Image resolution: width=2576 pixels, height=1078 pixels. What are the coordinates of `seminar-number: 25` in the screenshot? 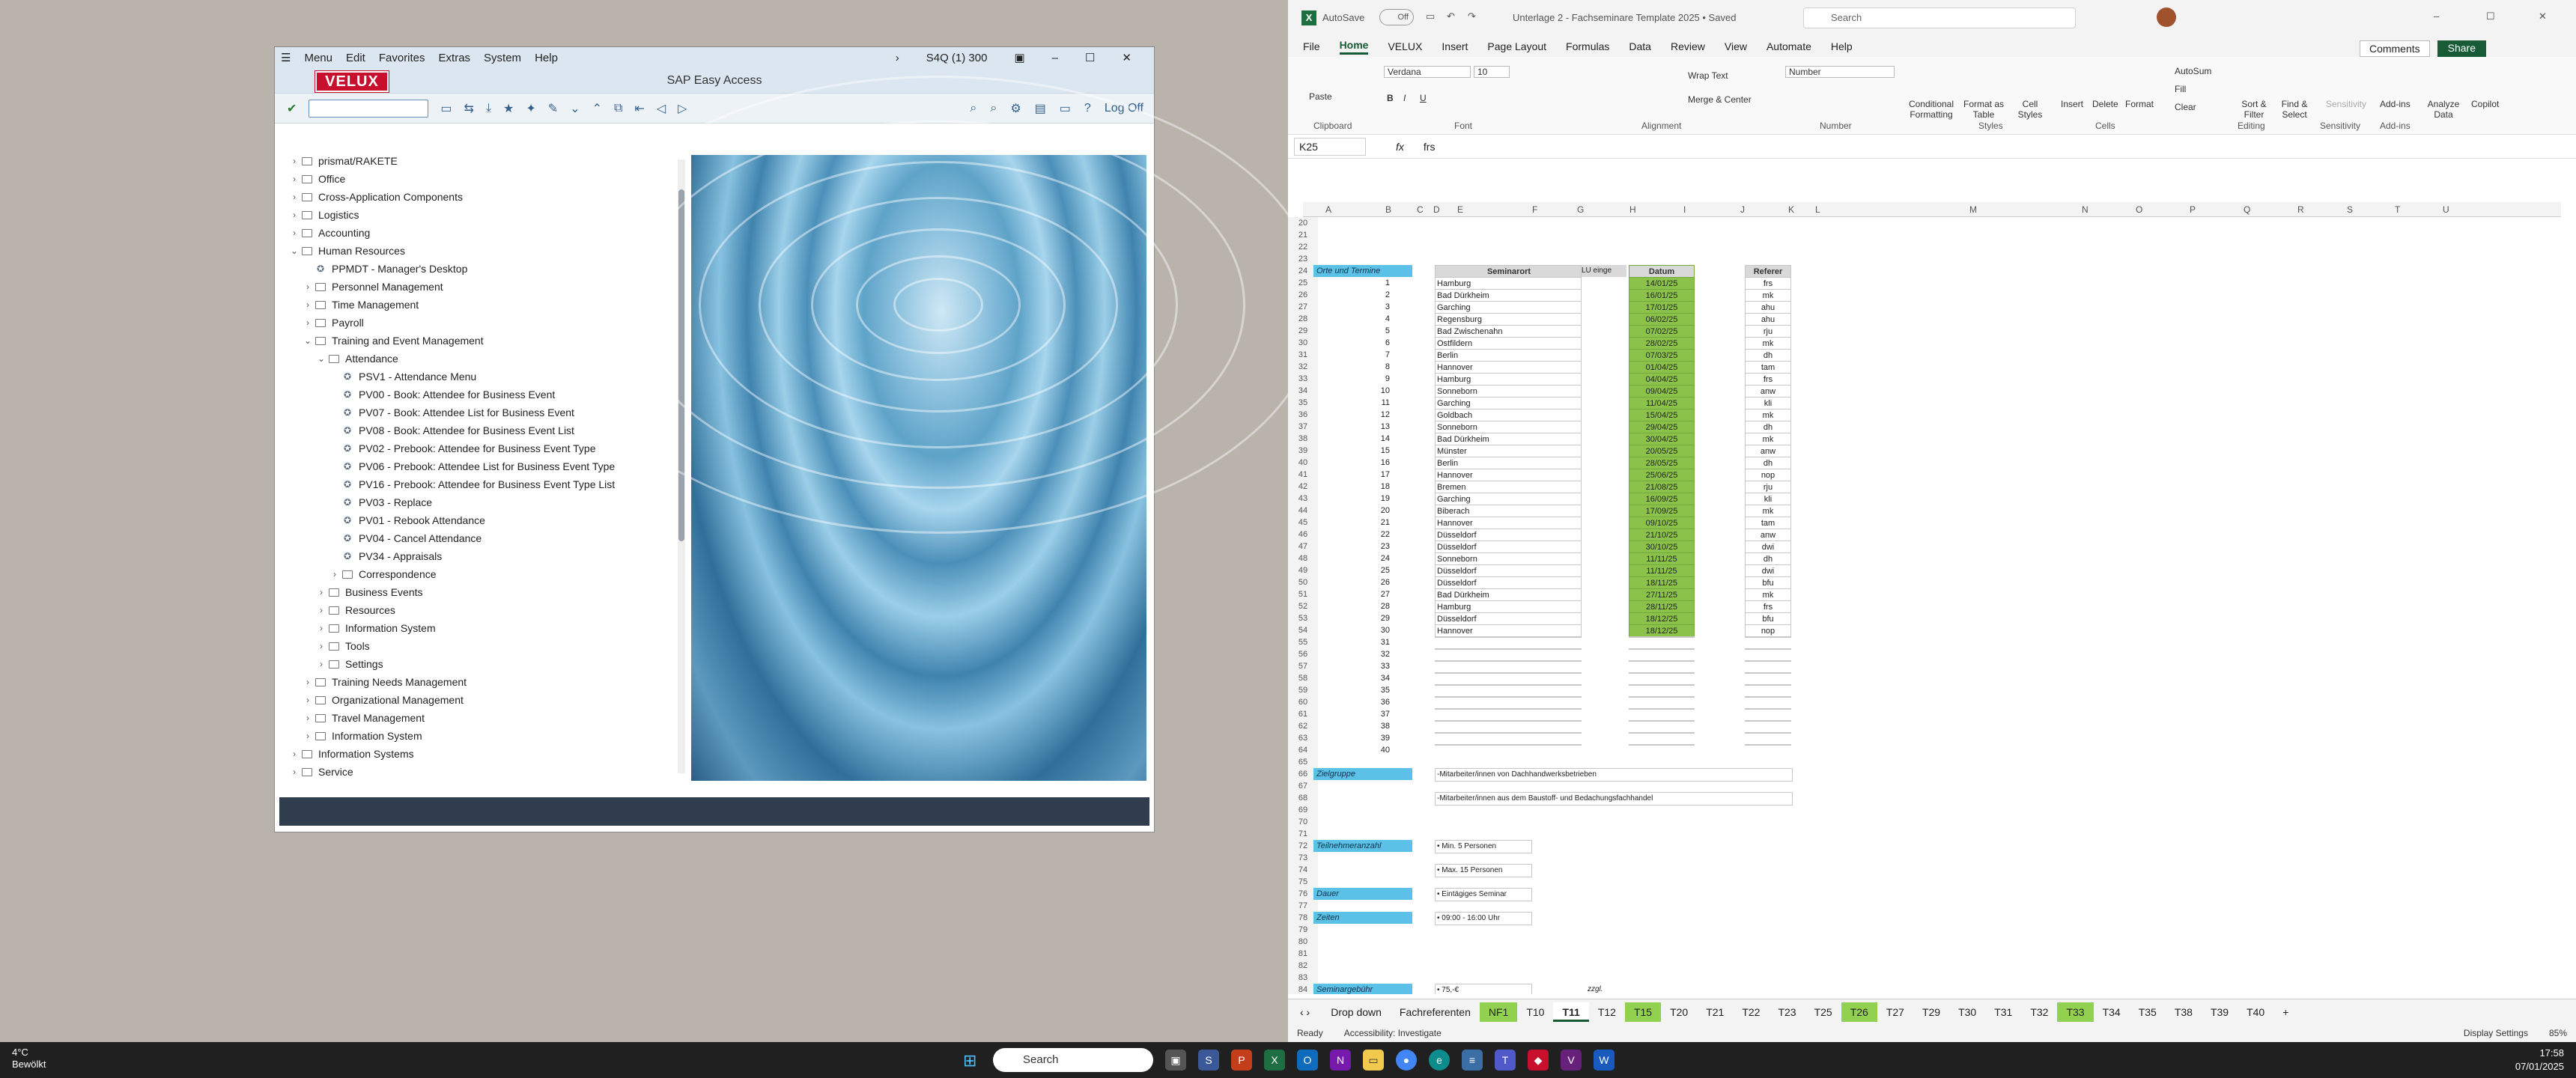 It's located at (1376, 570).